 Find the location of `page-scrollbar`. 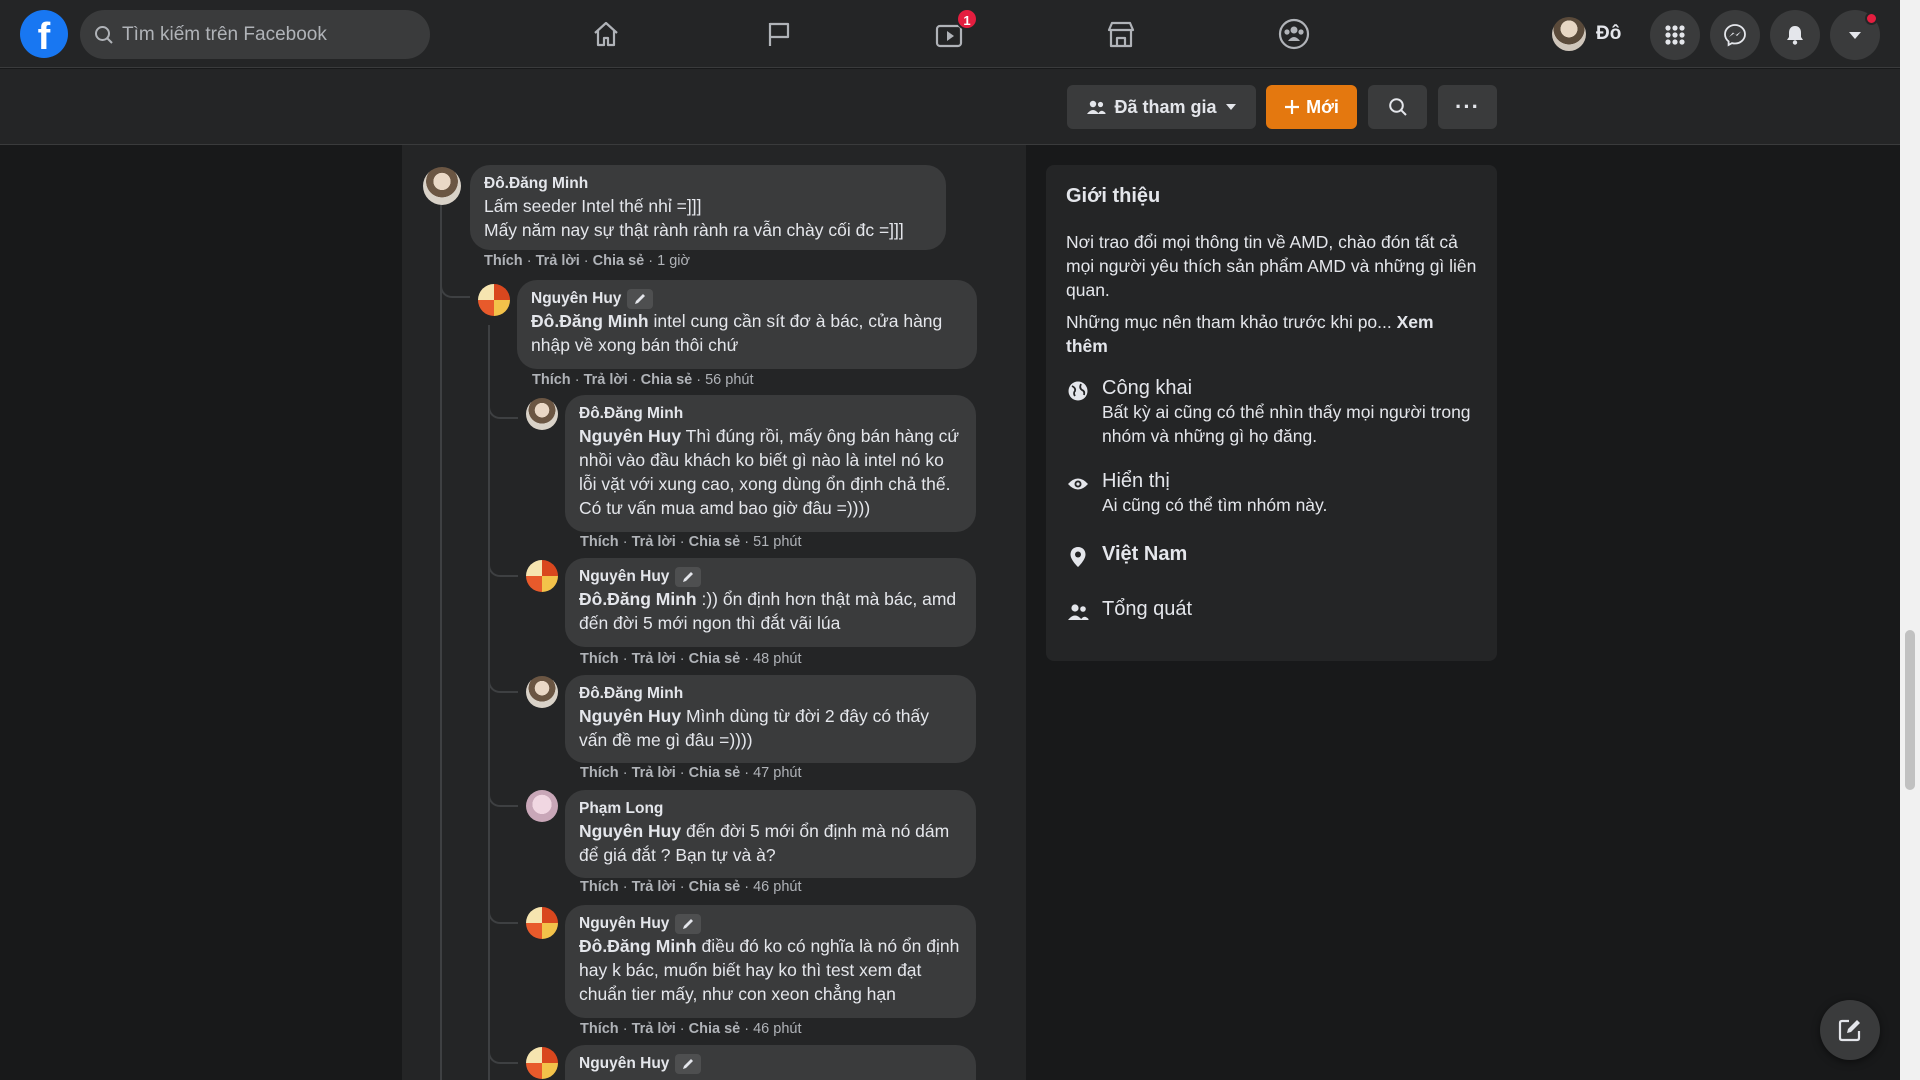

page-scrollbar is located at coordinates (1910, 540).